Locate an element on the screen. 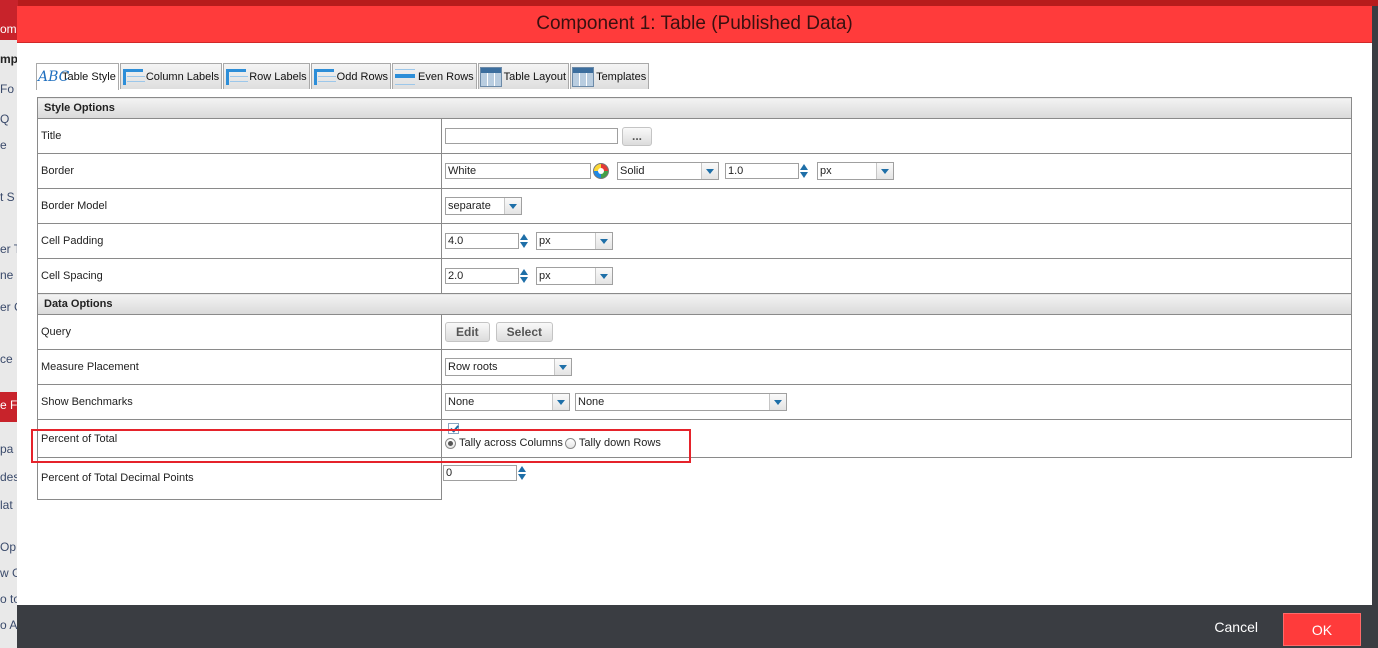 The height and width of the screenshot is (648, 1378). cell-spacing-spinner: 2.0 is located at coordinates (486, 276).